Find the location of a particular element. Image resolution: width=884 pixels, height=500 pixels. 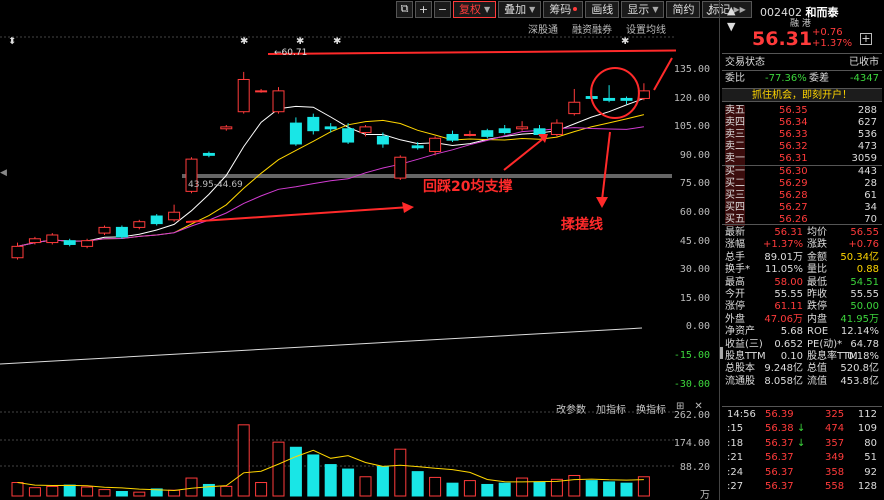

tick-row: 14:56 56.39 325 112 is located at coordinates (802, 415).